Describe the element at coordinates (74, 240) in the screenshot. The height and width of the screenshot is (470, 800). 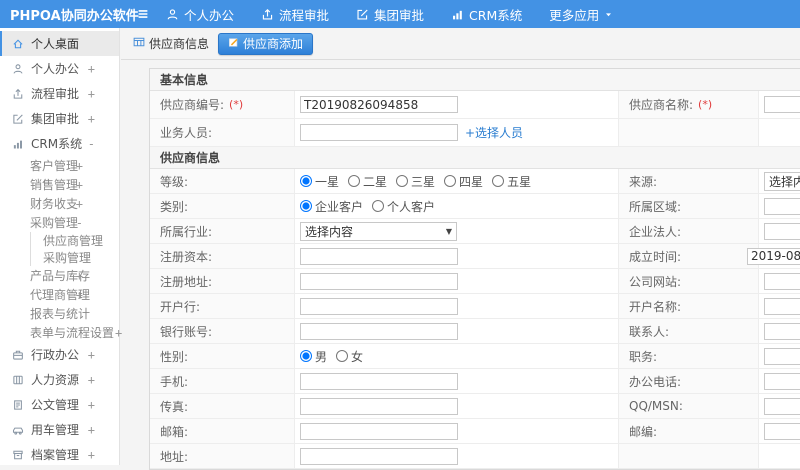
I see `sidebar-item-supplier-mgmt: 供应商管理` at that location.